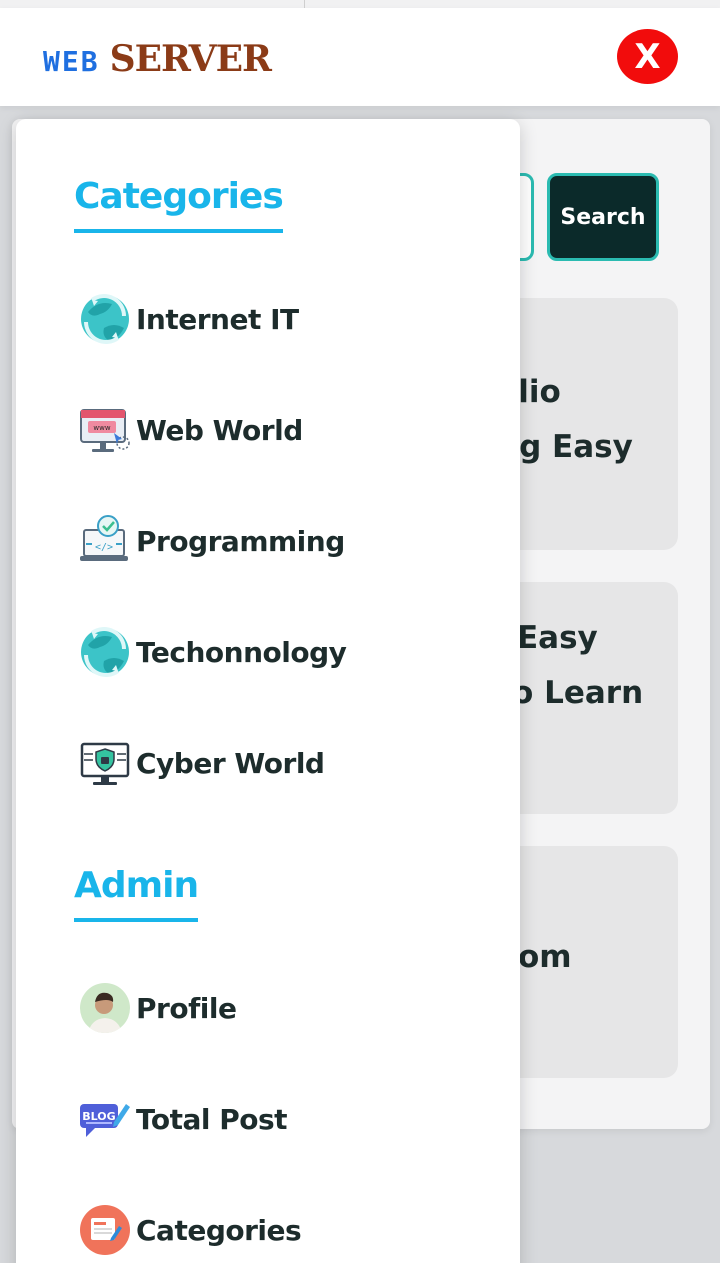  I want to click on category-web-world: www Web World, so click(190, 430).